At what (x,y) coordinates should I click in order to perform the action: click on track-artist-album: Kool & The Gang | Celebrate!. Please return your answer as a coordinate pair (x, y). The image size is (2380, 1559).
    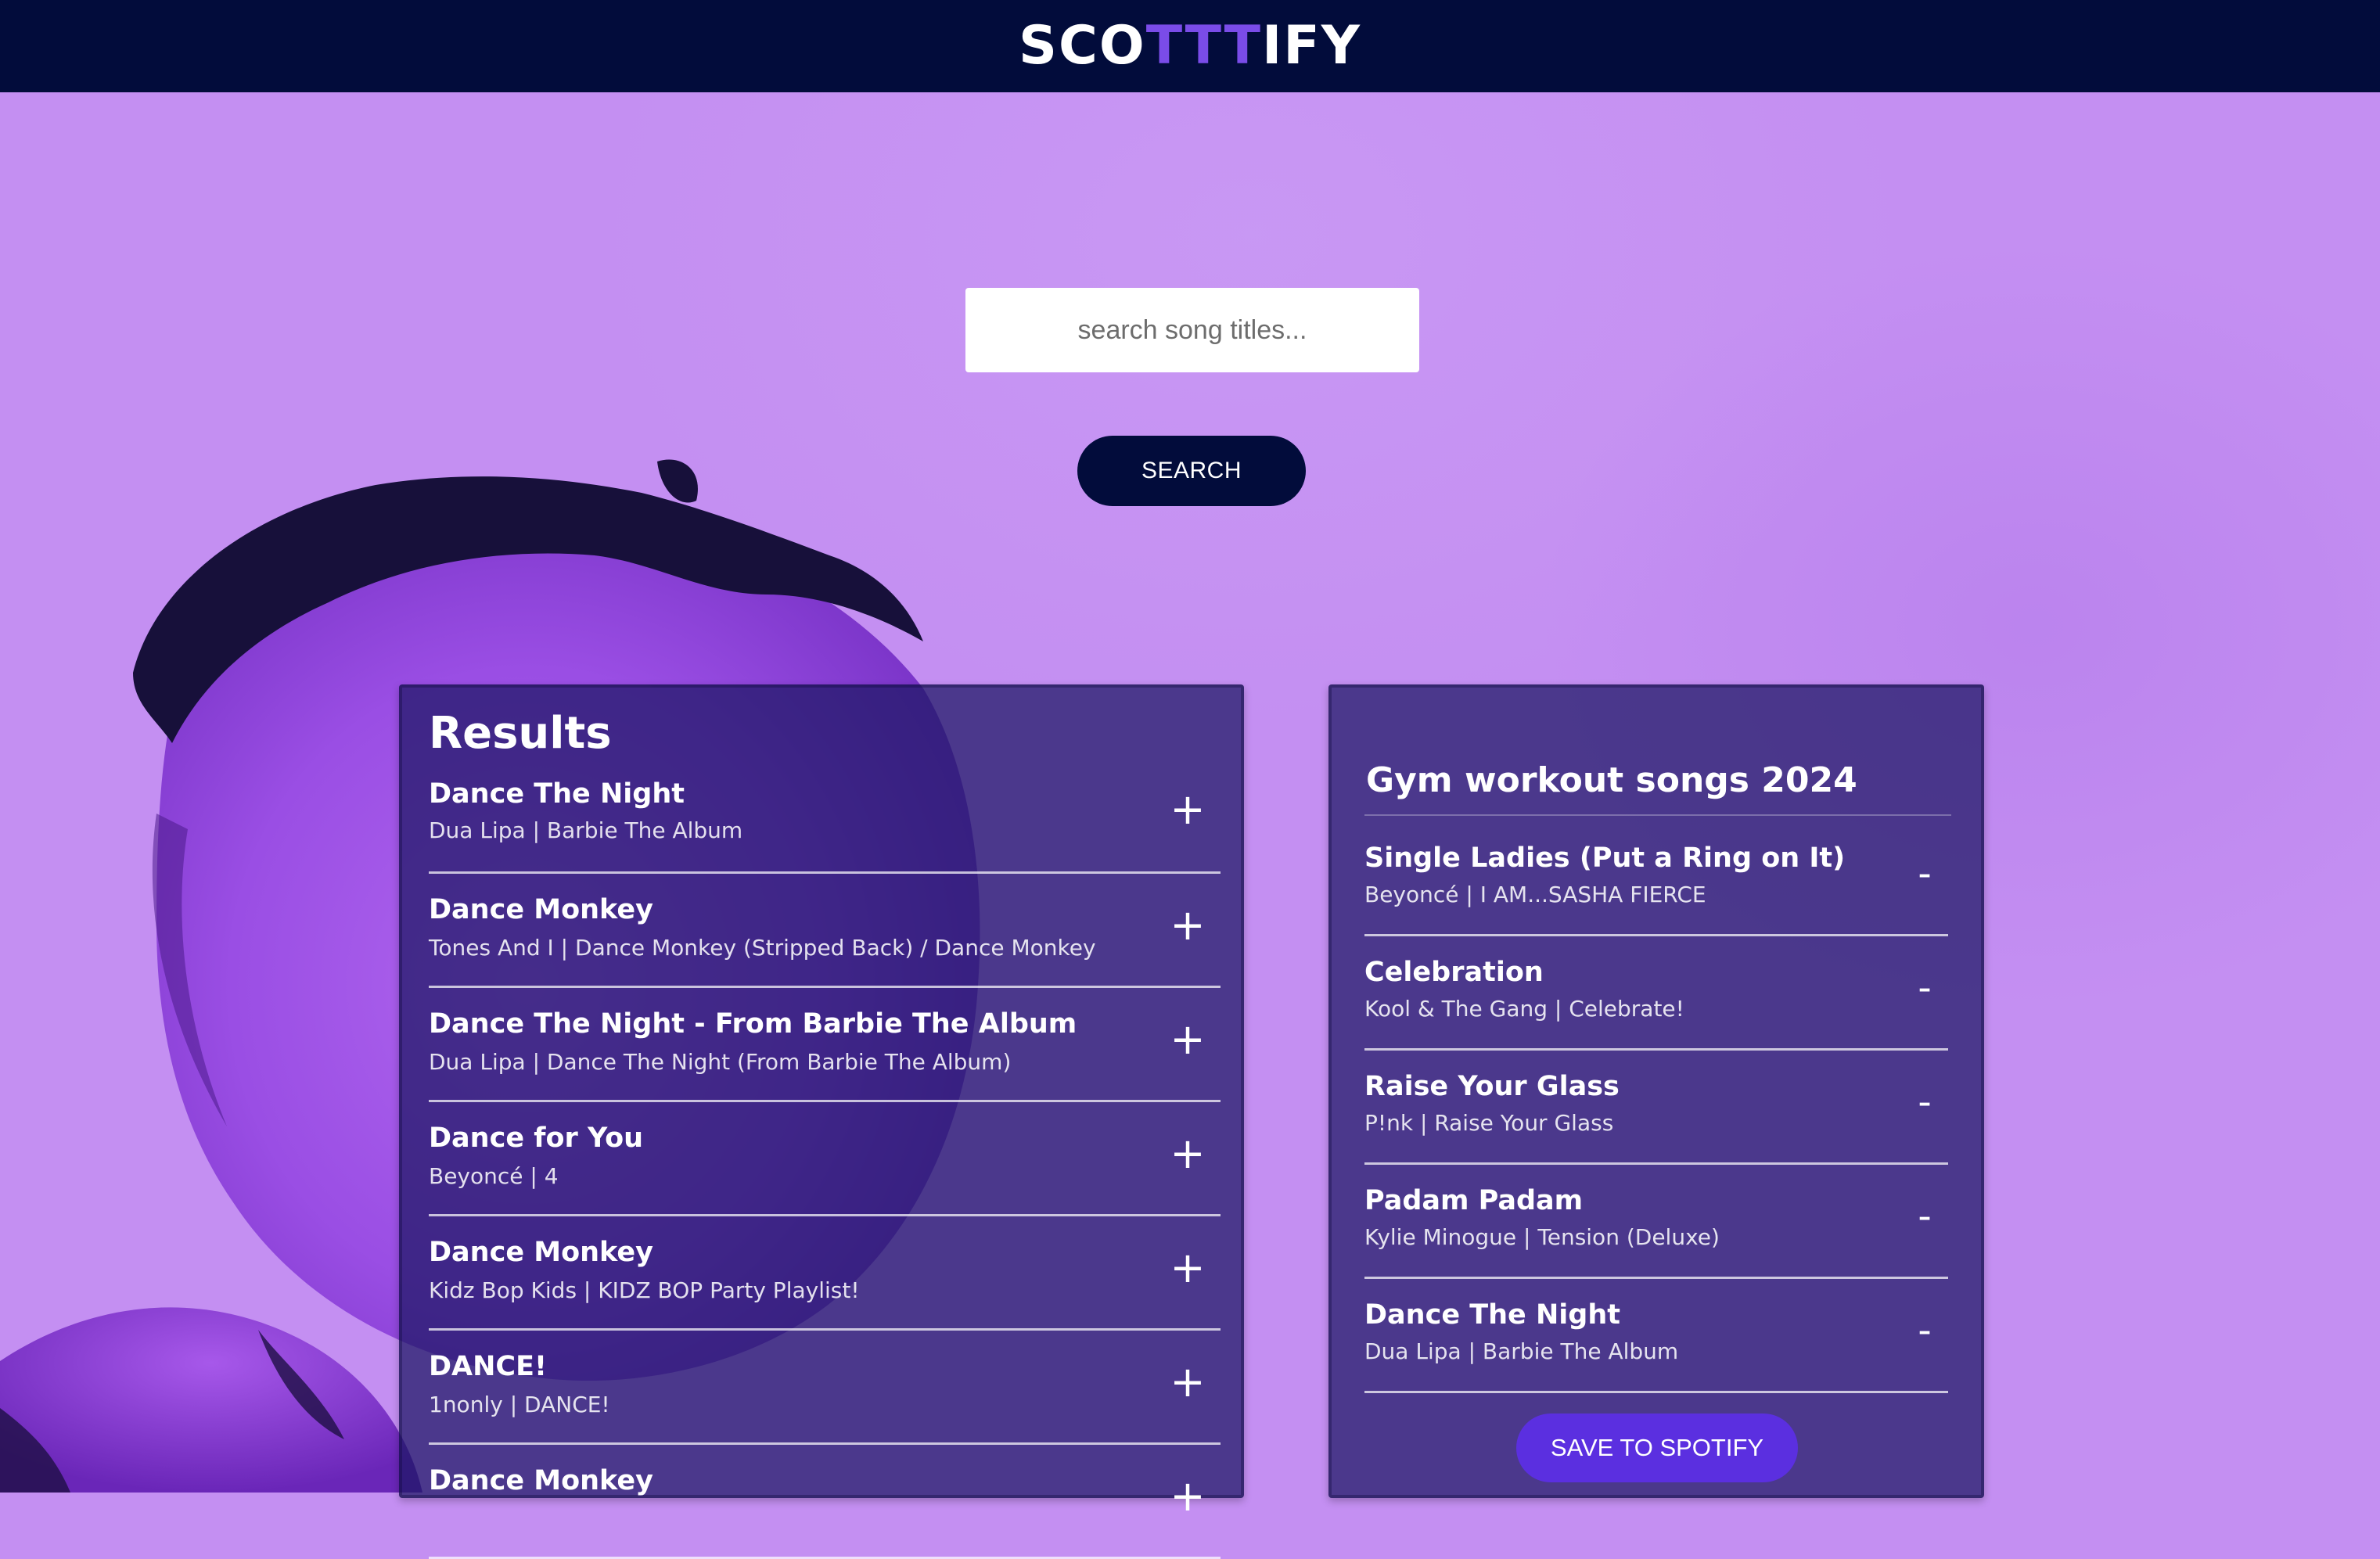
    Looking at the image, I should click on (1524, 1009).